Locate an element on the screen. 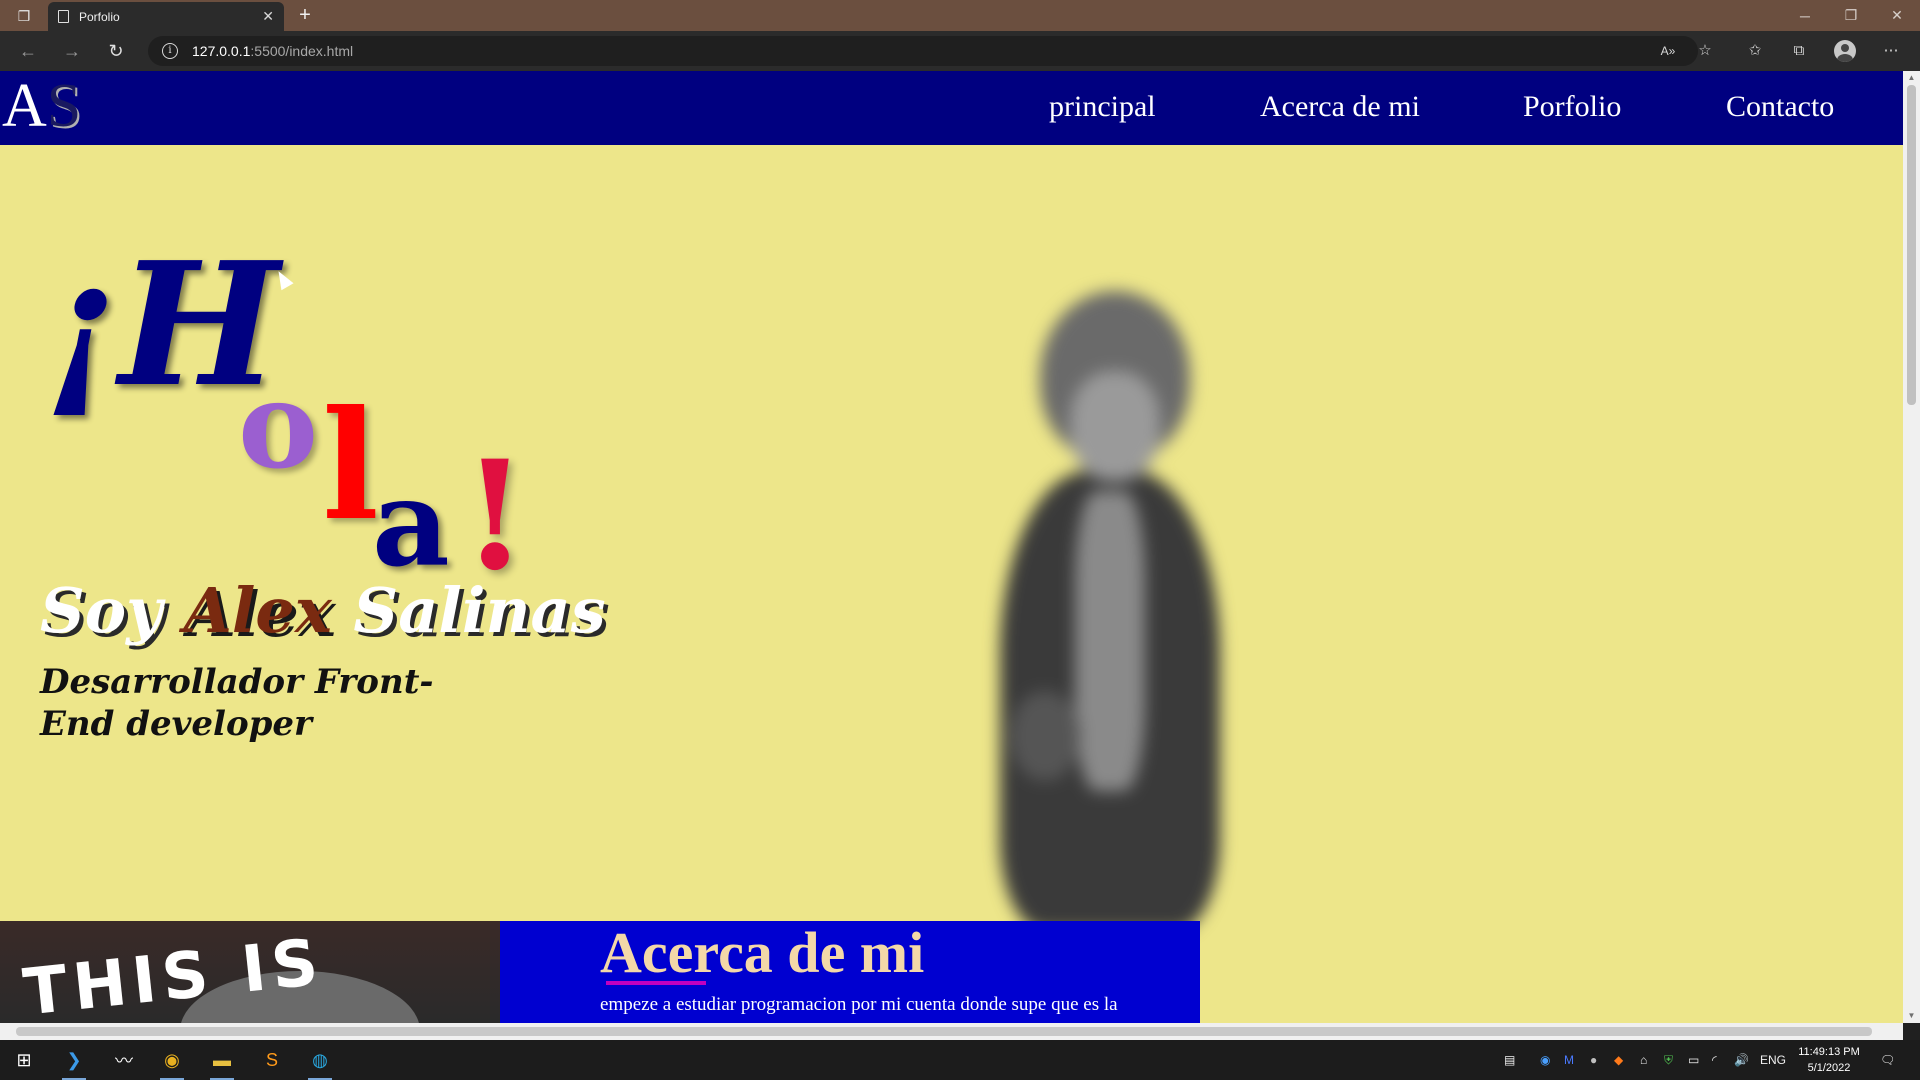  profile-avatar-icon is located at coordinates (1845, 51).